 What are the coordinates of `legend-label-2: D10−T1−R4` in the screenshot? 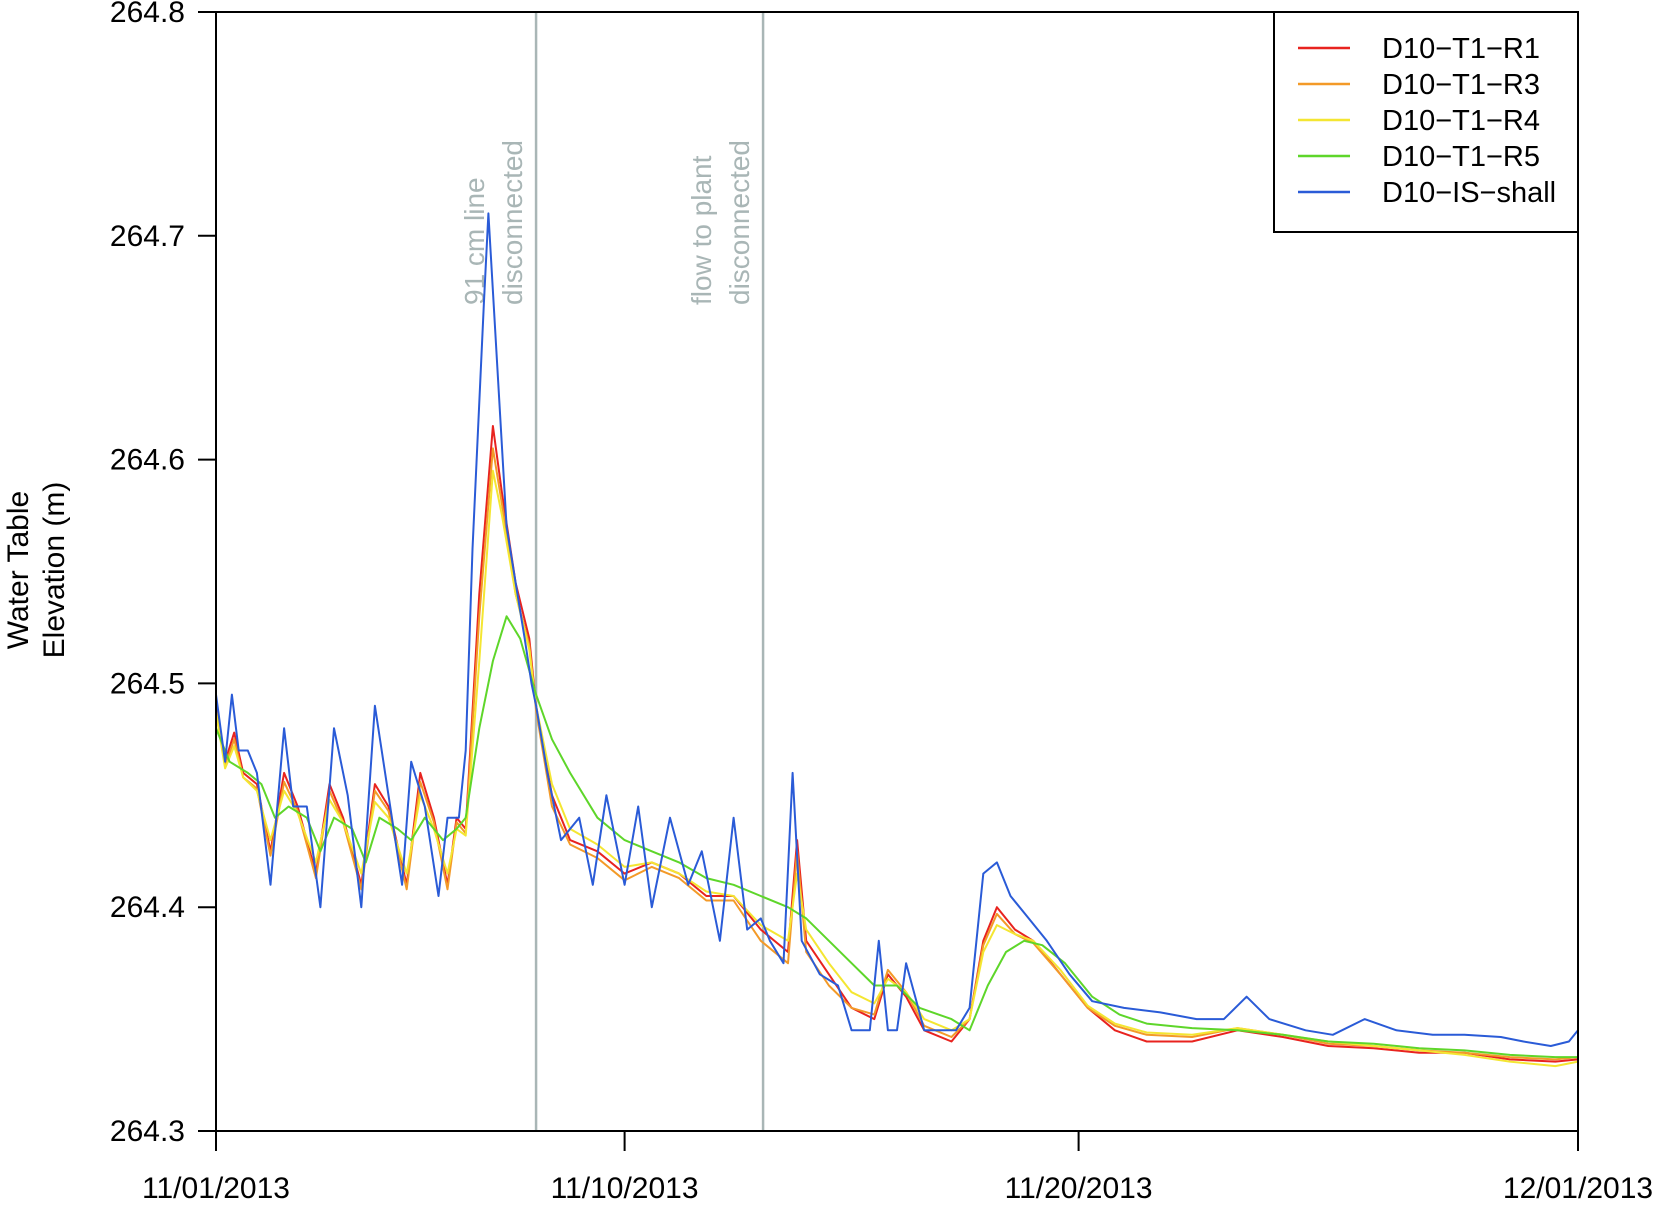 It's located at (1461, 121).